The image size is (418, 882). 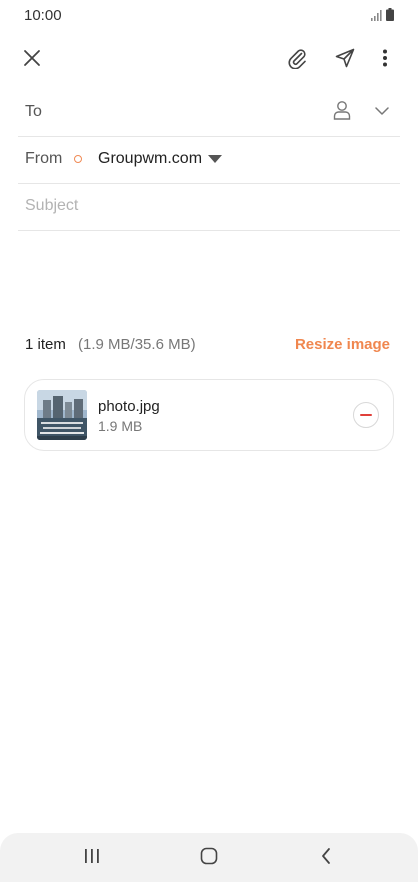 I want to click on from-label: From, so click(x=44, y=158).